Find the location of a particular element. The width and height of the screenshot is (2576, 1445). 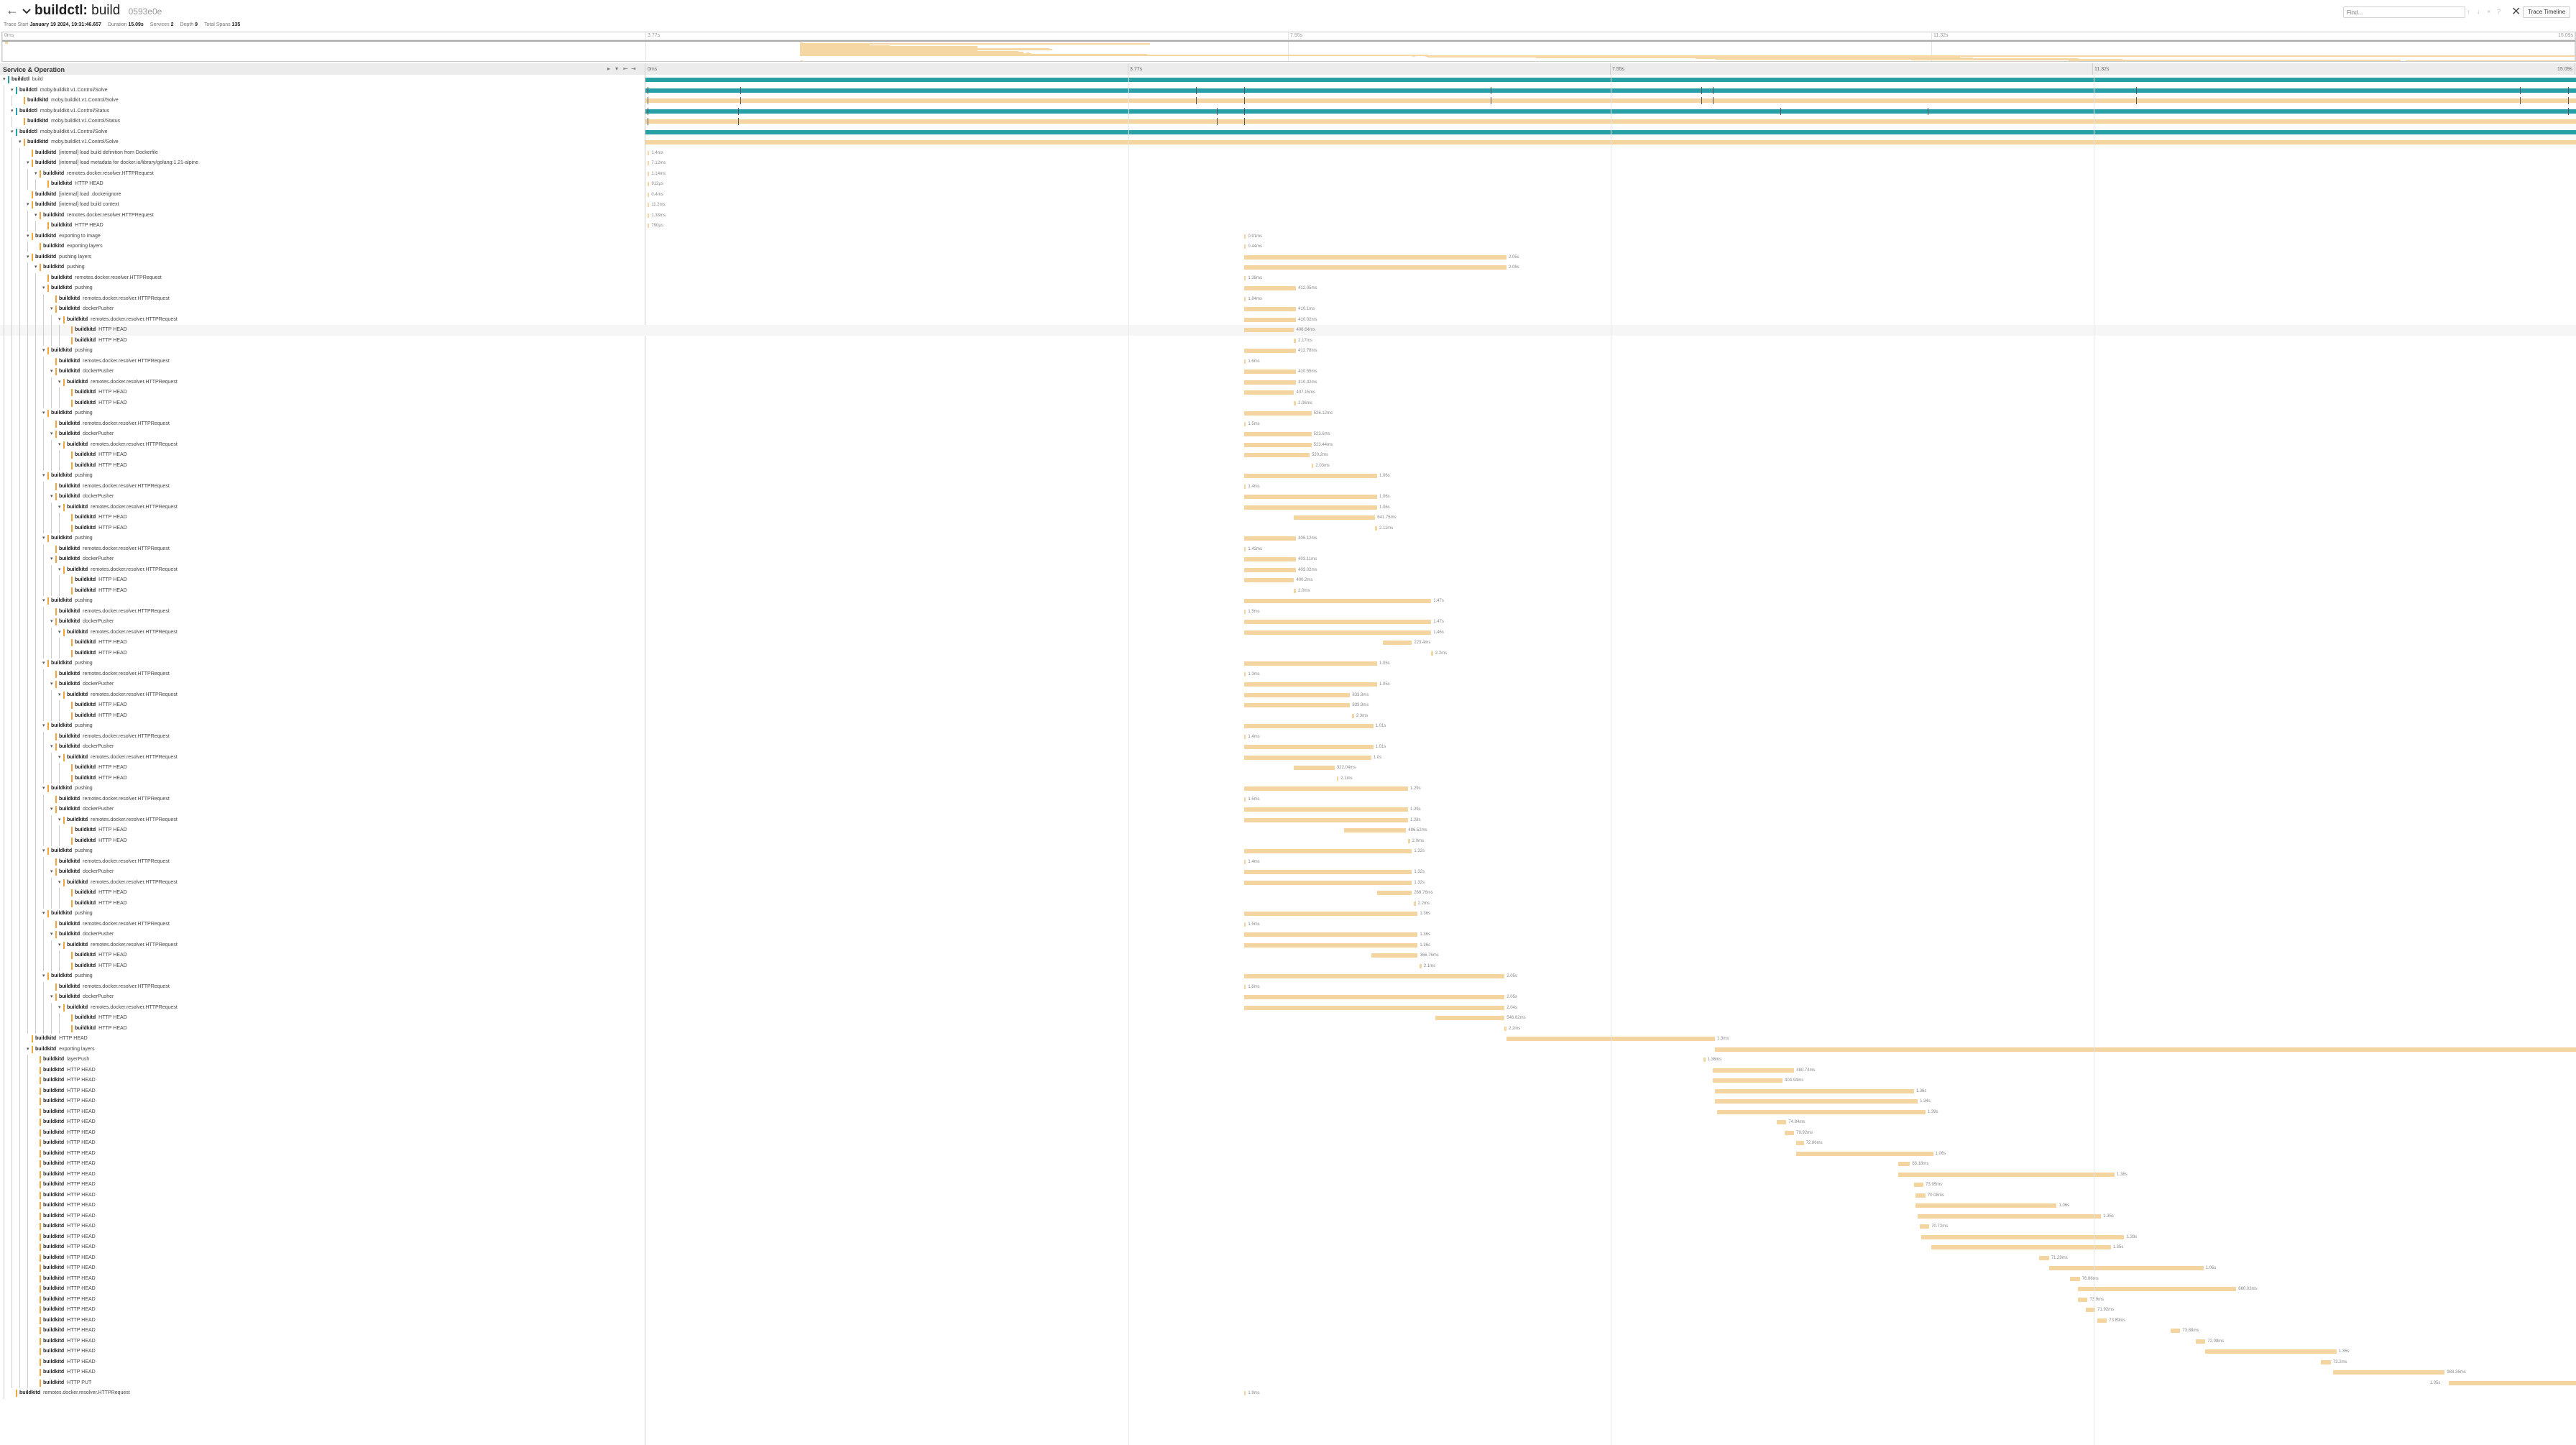

span-row: buildkitd HTTP HEAD 79.92ms is located at coordinates (1288, 1133).